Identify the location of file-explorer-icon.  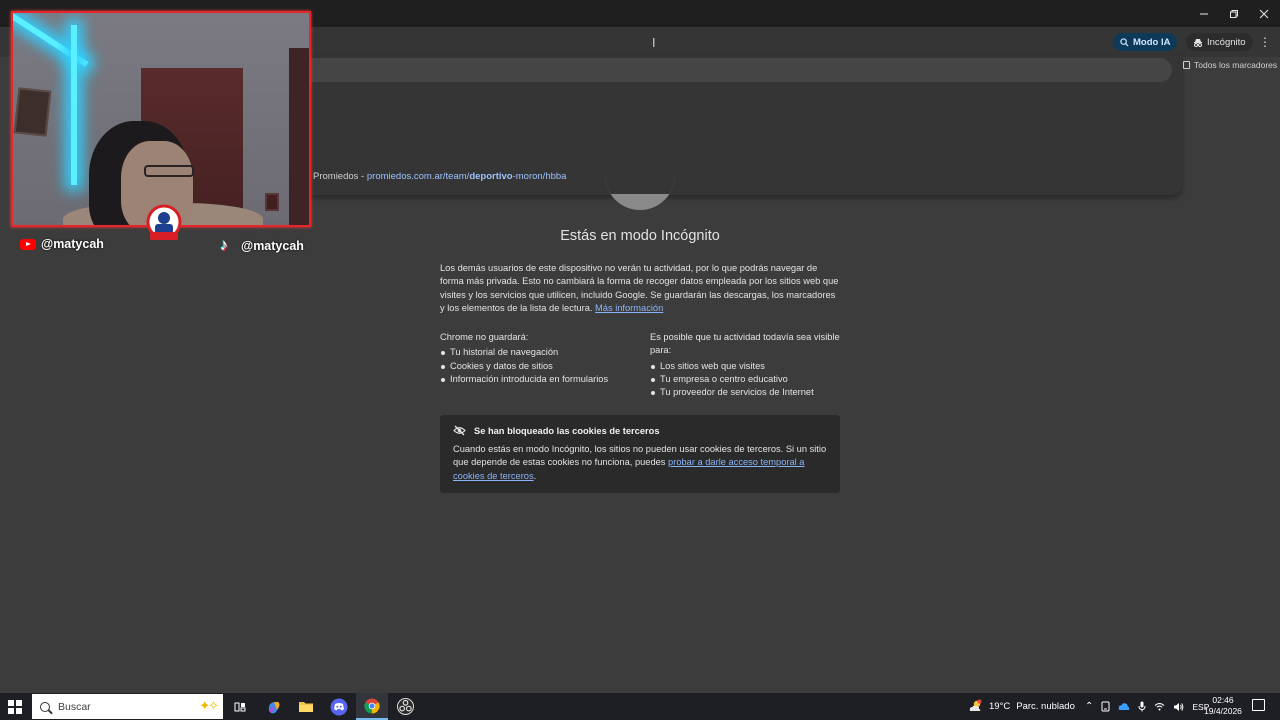
(306, 706).